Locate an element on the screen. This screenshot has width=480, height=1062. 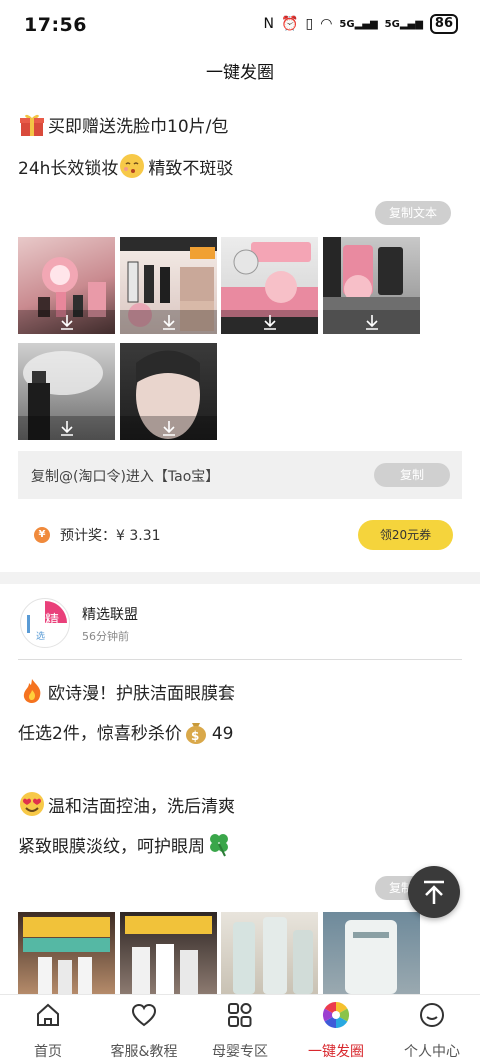
status-bar: 17:56 N ⏰ ▯ ◠ 5G▂▄▆ 5G▂▄▆ 86 is located at coordinates (240, 25).